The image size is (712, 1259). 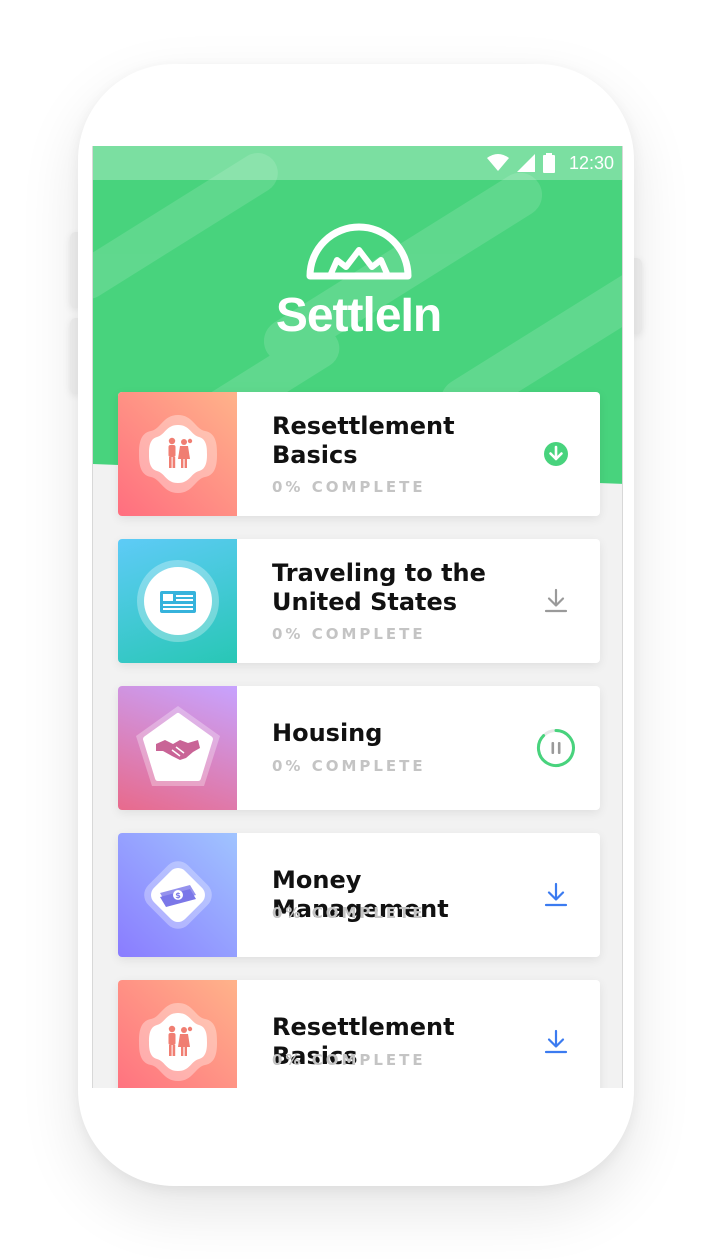 What do you see at coordinates (363, 440) in the screenshot?
I see `course-title: Resettlement Basics` at bounding box center [363, 440].